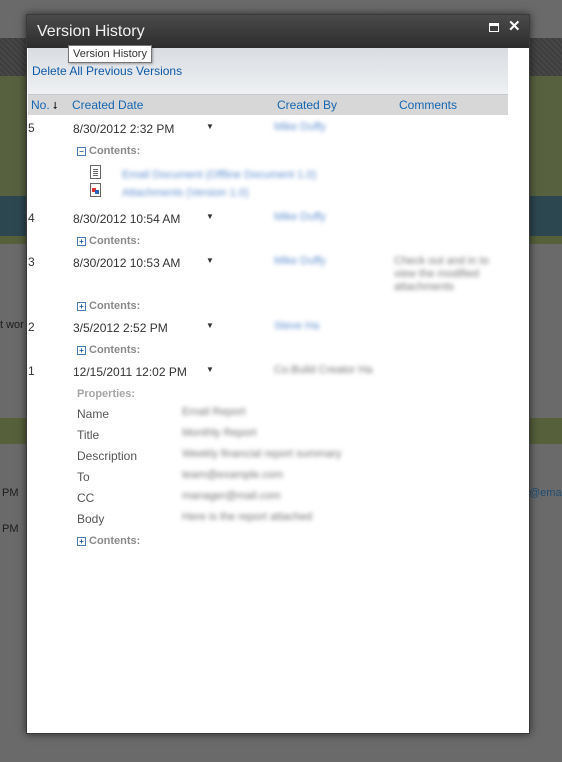 This screenshot has width=562, height=762. Describe the element at coordinates (441, 261) in the screenshot. I see `version-comment: Check out and in to` at that location.